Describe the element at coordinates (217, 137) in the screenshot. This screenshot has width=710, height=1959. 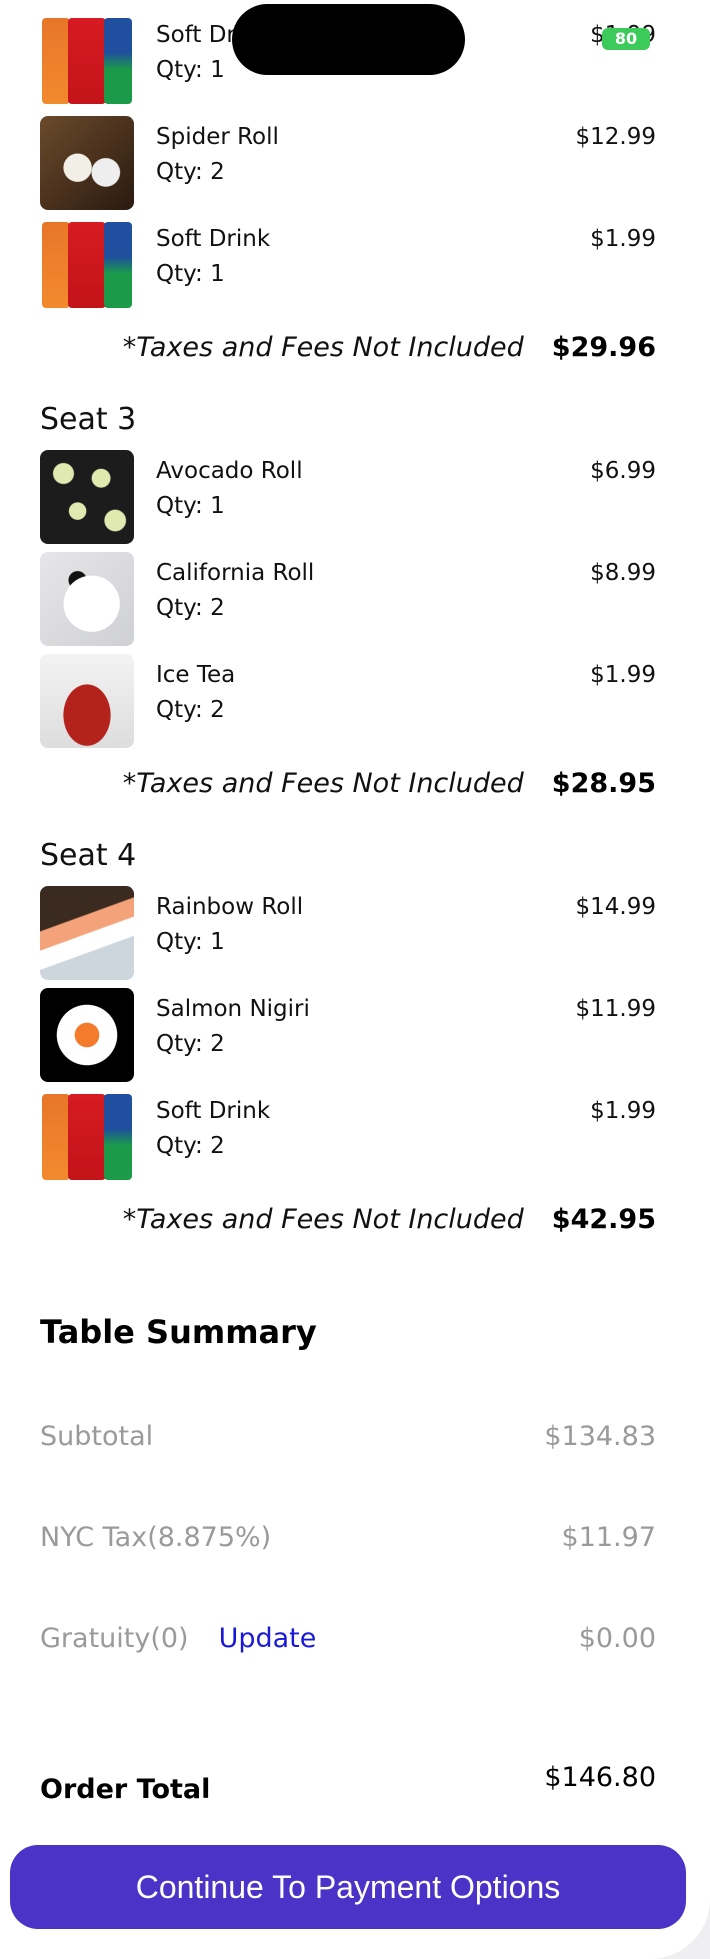
I see `item-name: Spider Roll` at that location.